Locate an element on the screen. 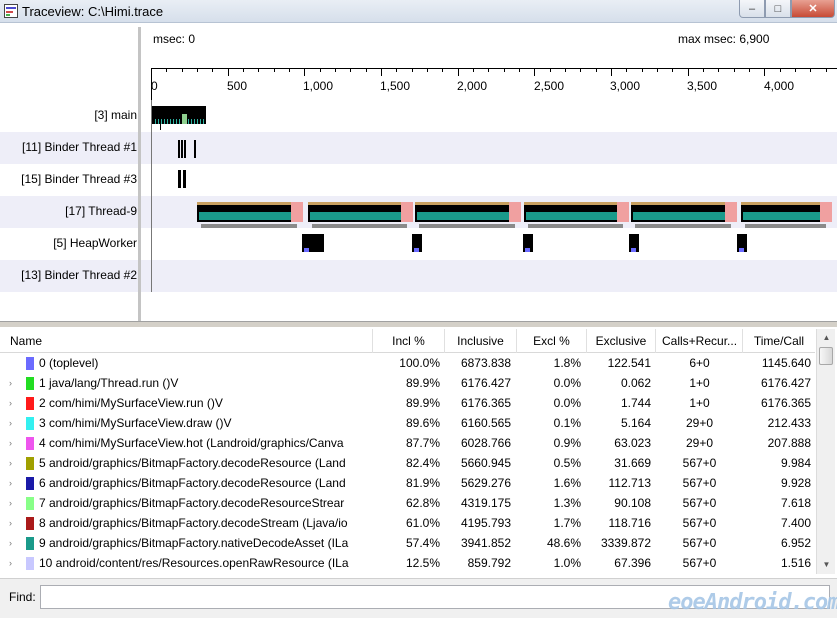 The width and height of the screenshot is (837, 618). exclusive: 90.108 is located at coordinates (632, 503).